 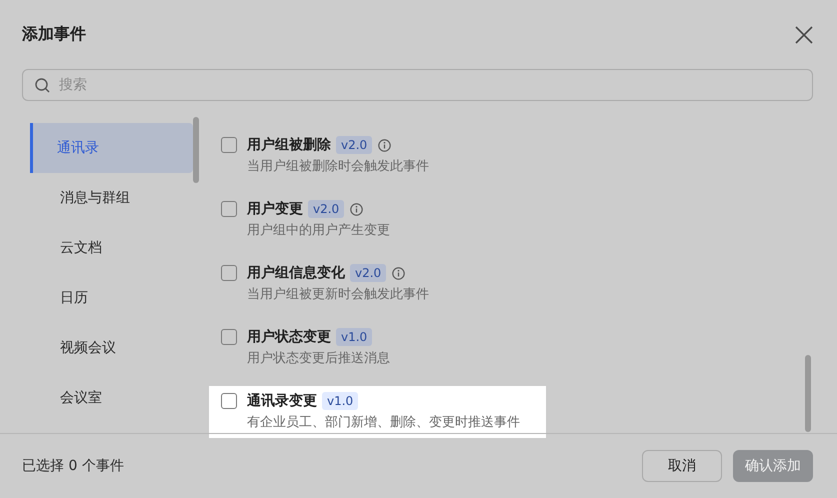 I want to click on selection-count: 已选择 0 个事件, so click(x=73, y=466).